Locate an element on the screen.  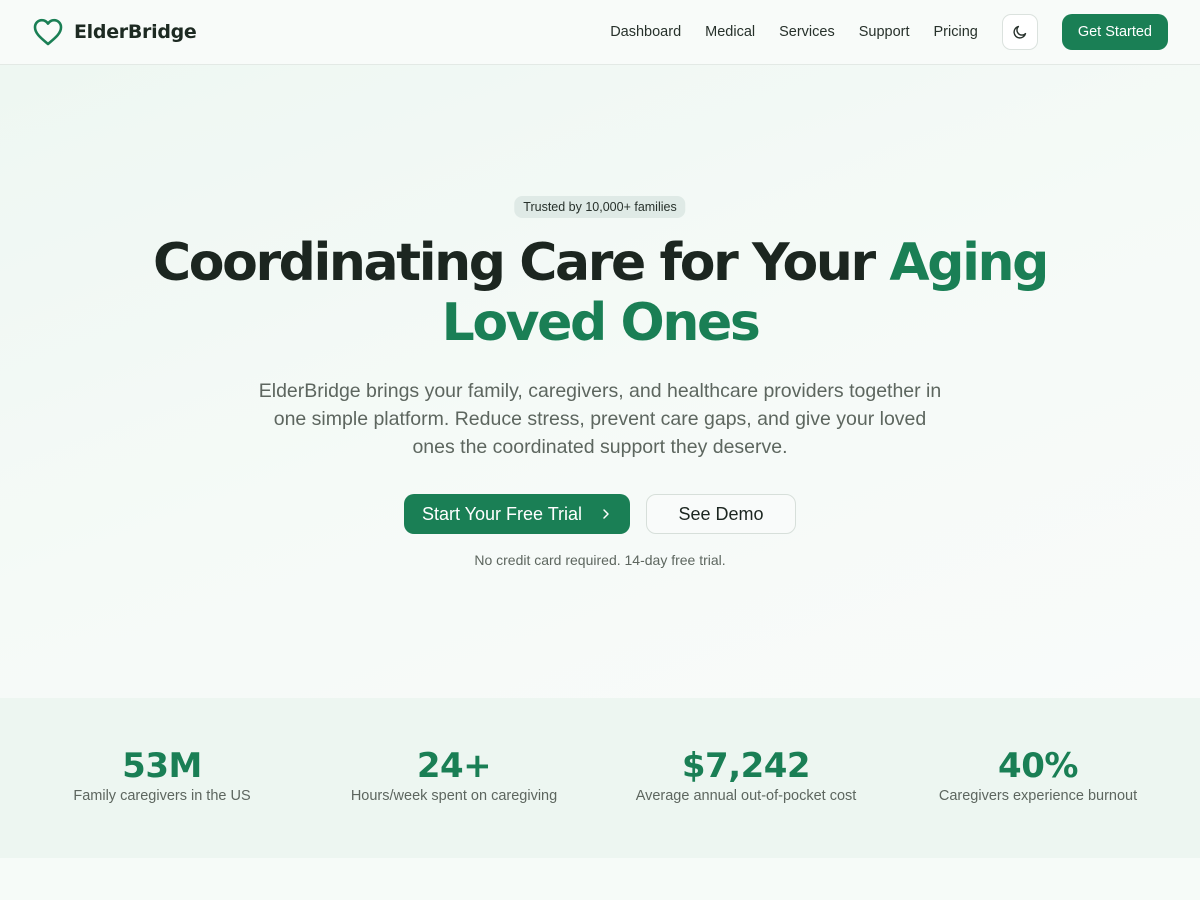
nav-link-pricing: Pricing is located at coordinates (956, 32).